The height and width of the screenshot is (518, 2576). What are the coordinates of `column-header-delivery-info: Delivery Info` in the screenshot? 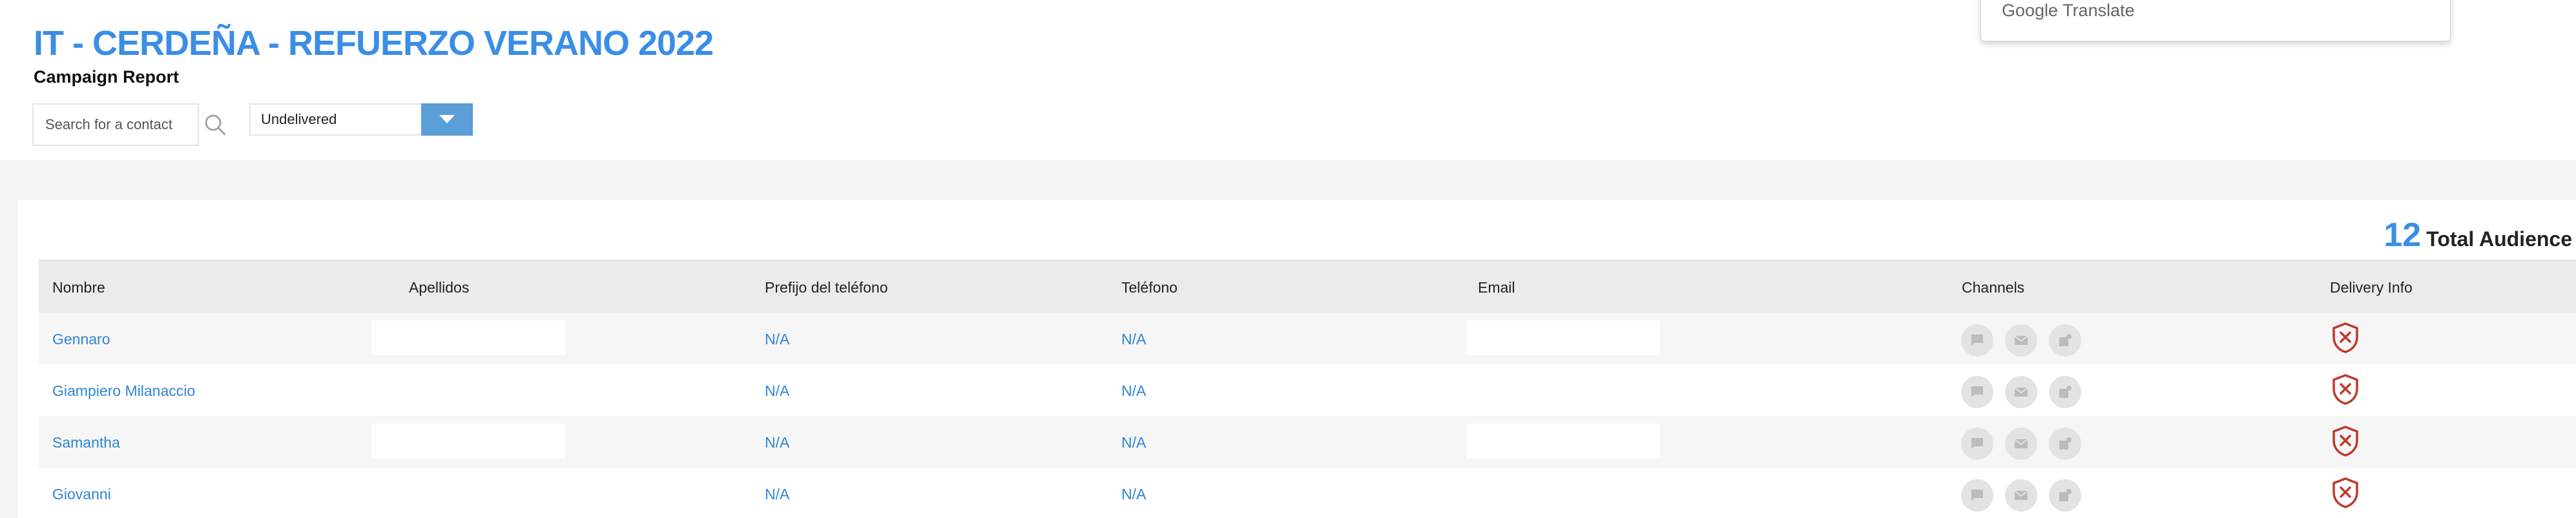 It's located at (2371, 287).